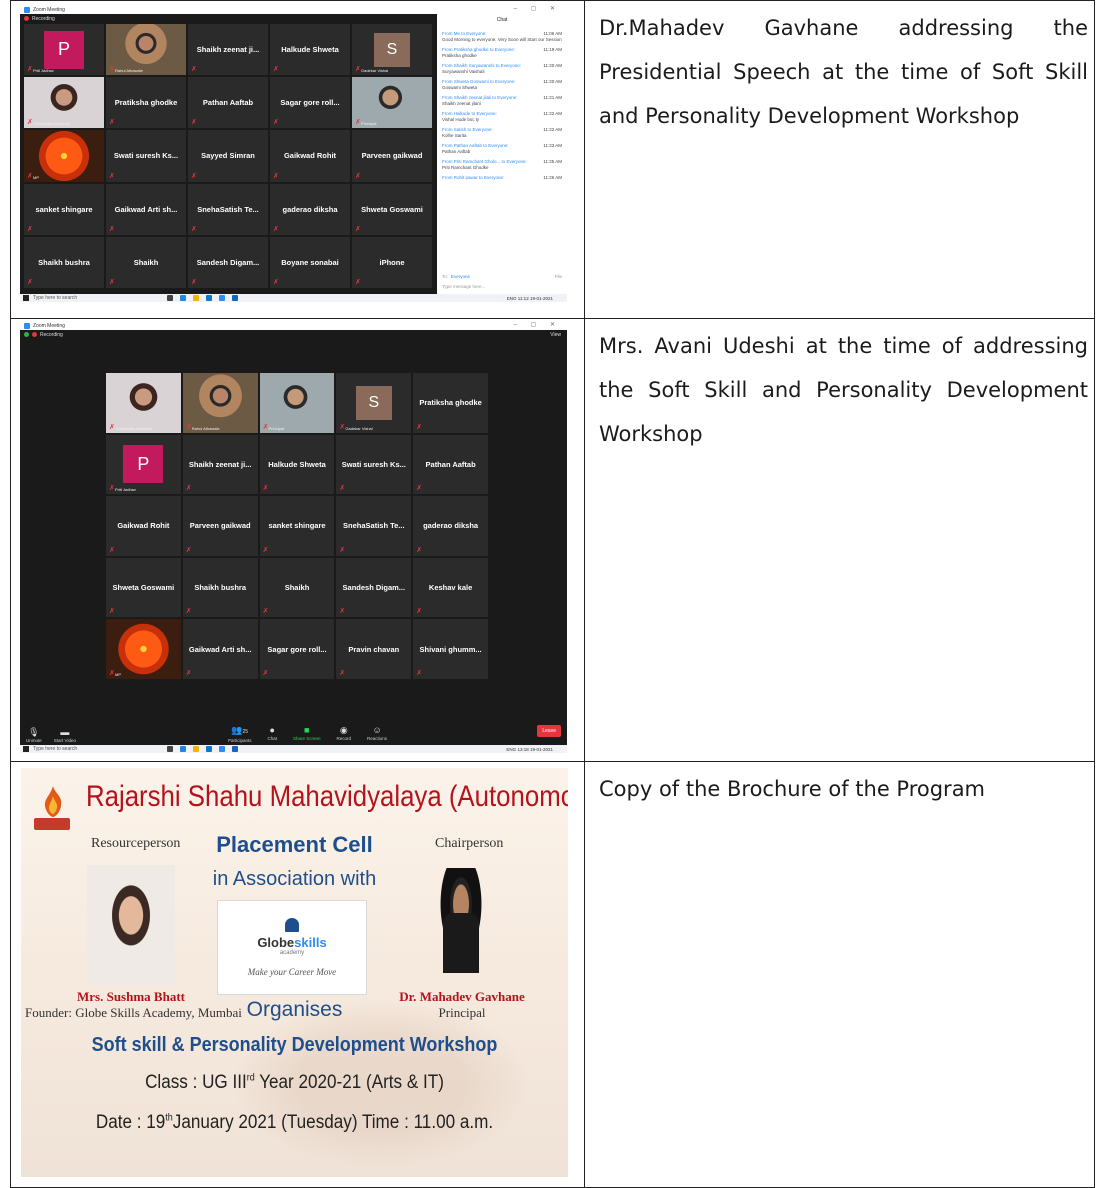 The width and height of the screenshot is (1096, 1188). I want to click on participants-button: 👥25 Participants, so click(240, 734).